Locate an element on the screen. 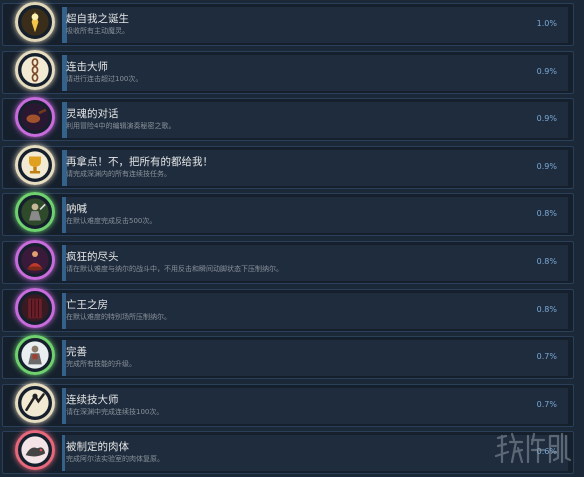 This screenshot has width=584, height=477. achievement-title: 连续技大师 is located at coordinates (92, 399).